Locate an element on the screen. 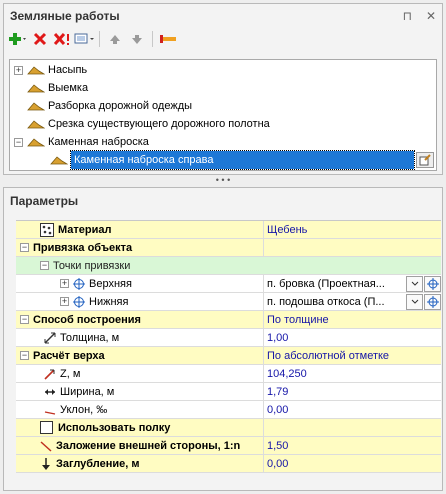  delete-all-button is located at coordinates (62, 39).